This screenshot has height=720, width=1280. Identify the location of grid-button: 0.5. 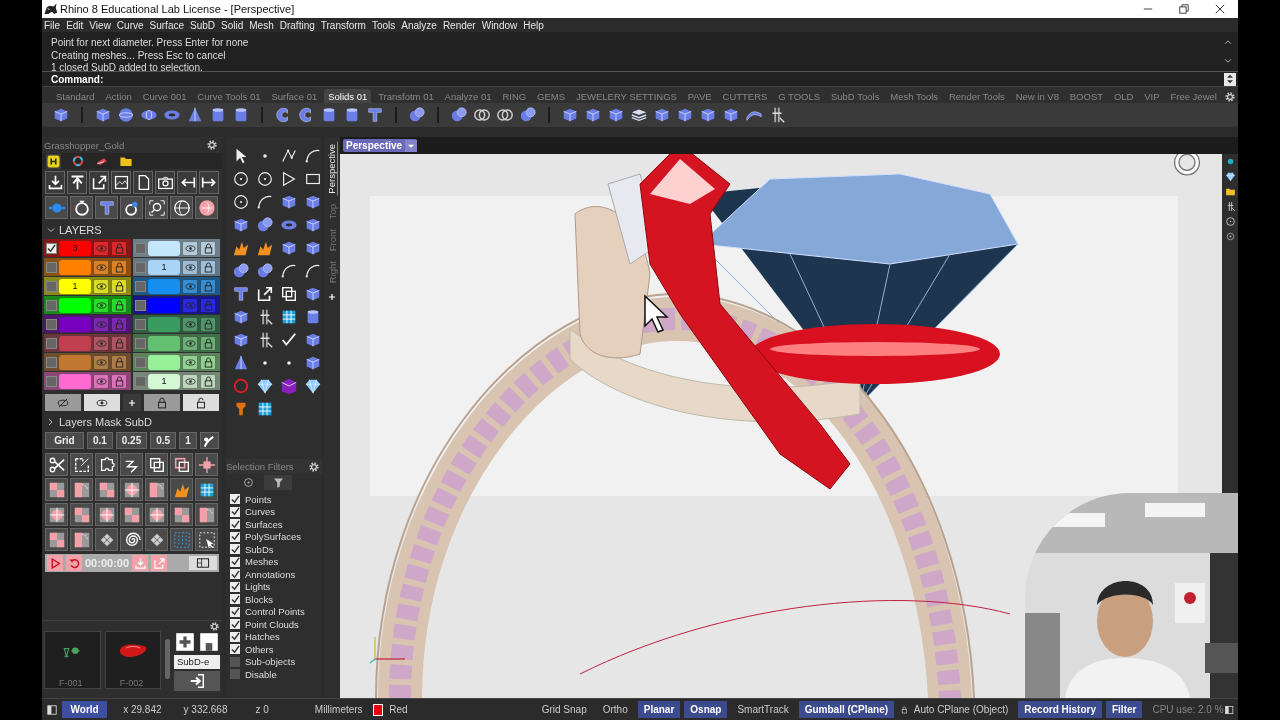
(163, 440).